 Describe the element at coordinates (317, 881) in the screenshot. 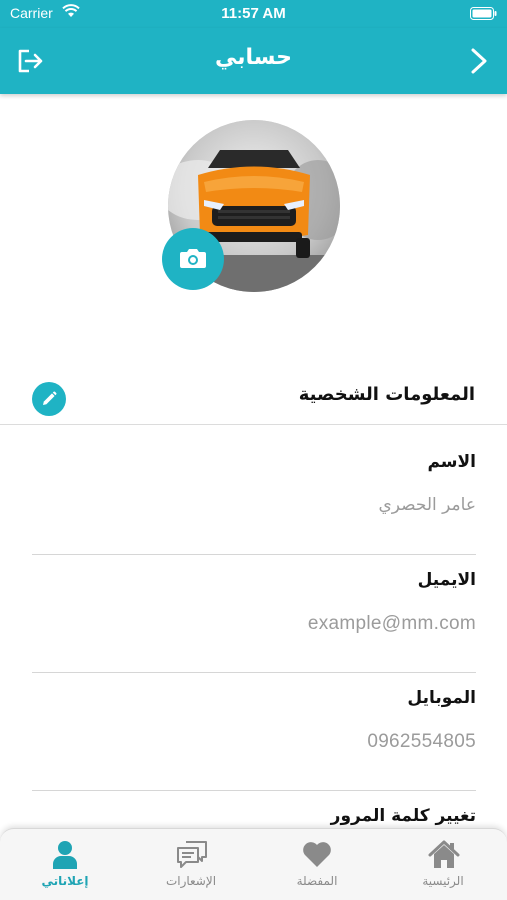

I see `tab-label: المفضلة` at that location.